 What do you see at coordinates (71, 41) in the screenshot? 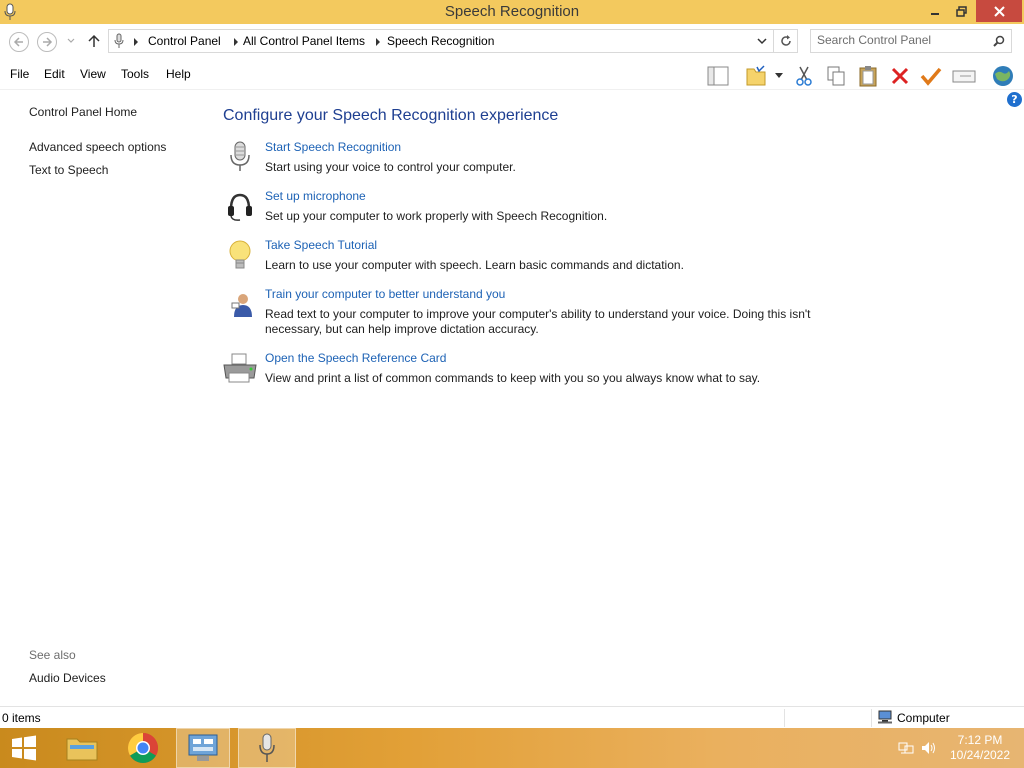
I see `recent-locations-chevron-icon` at bounding box center [71, 41].